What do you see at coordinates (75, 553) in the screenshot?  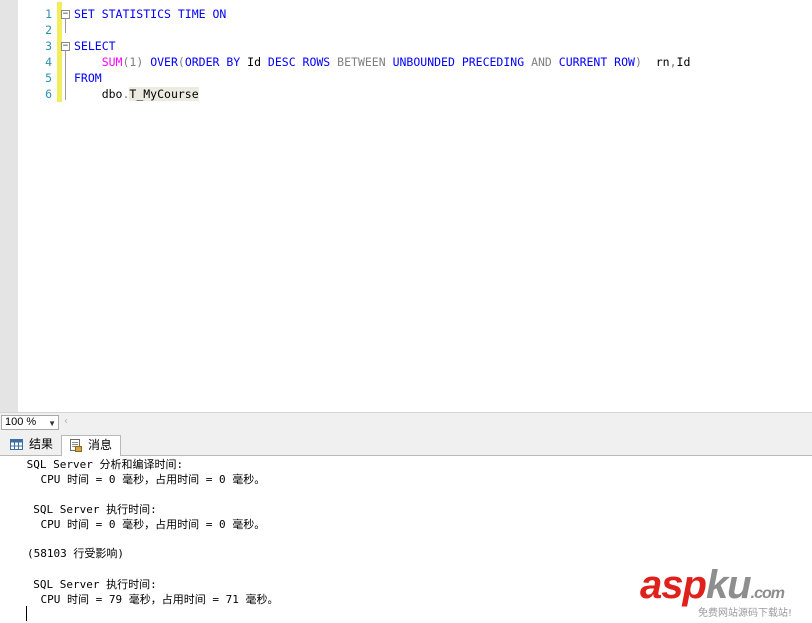 I see `message-line: (58103 行受影响)` at bounding box center [75, 553].